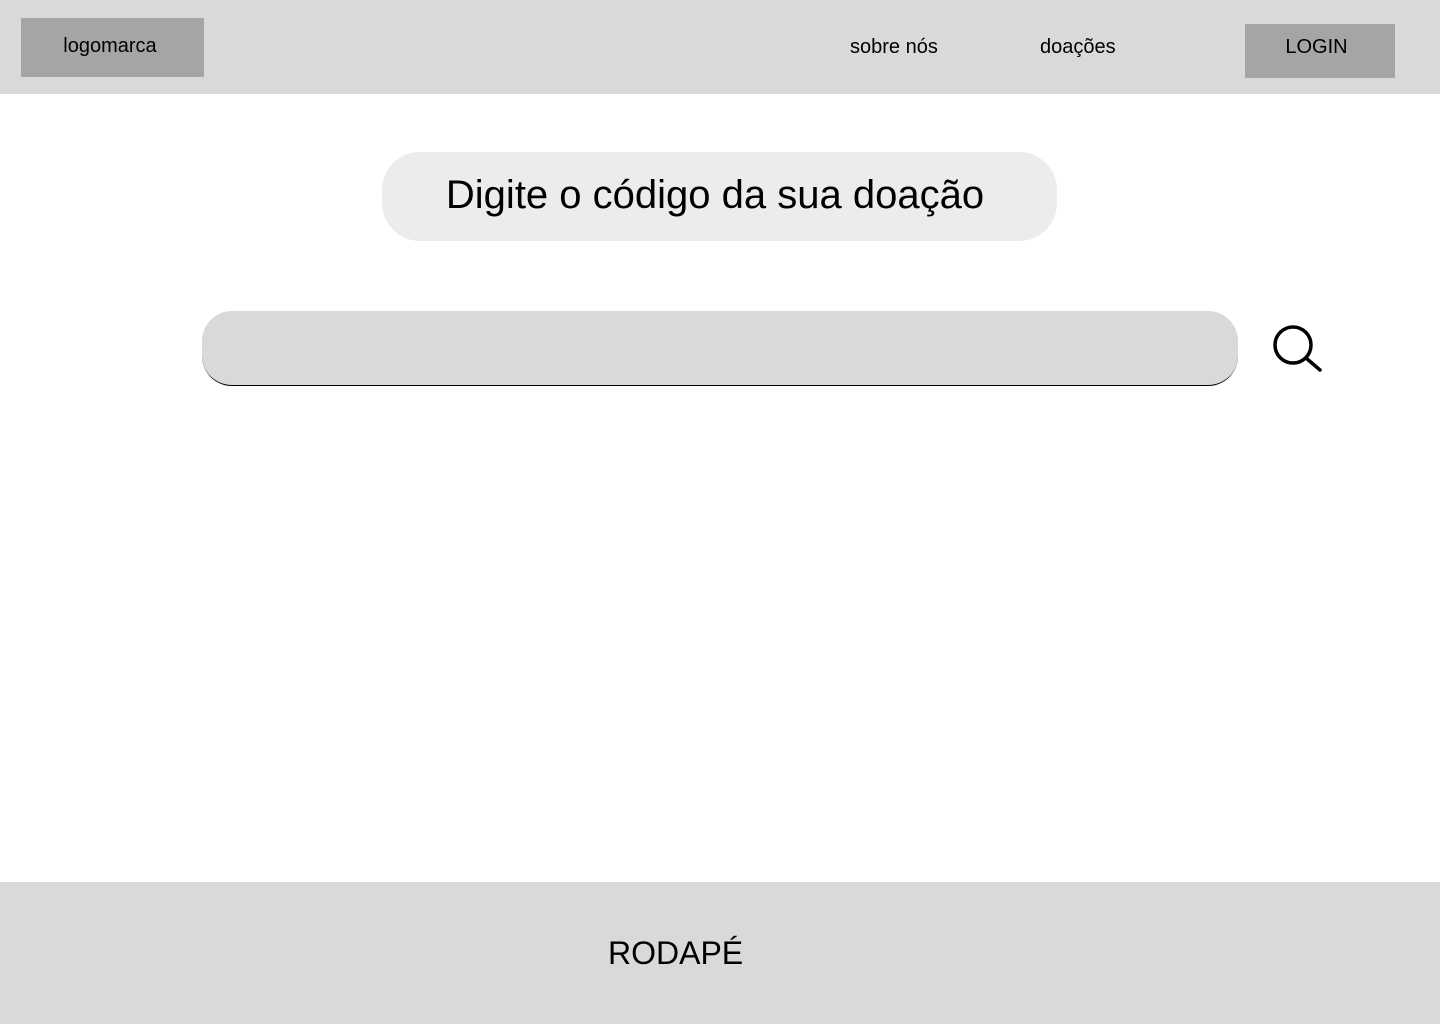 Image resolution: width=1440 pixels, height=1024 pixels. I want to click on logo-label: logomarca, so click(110, 46).